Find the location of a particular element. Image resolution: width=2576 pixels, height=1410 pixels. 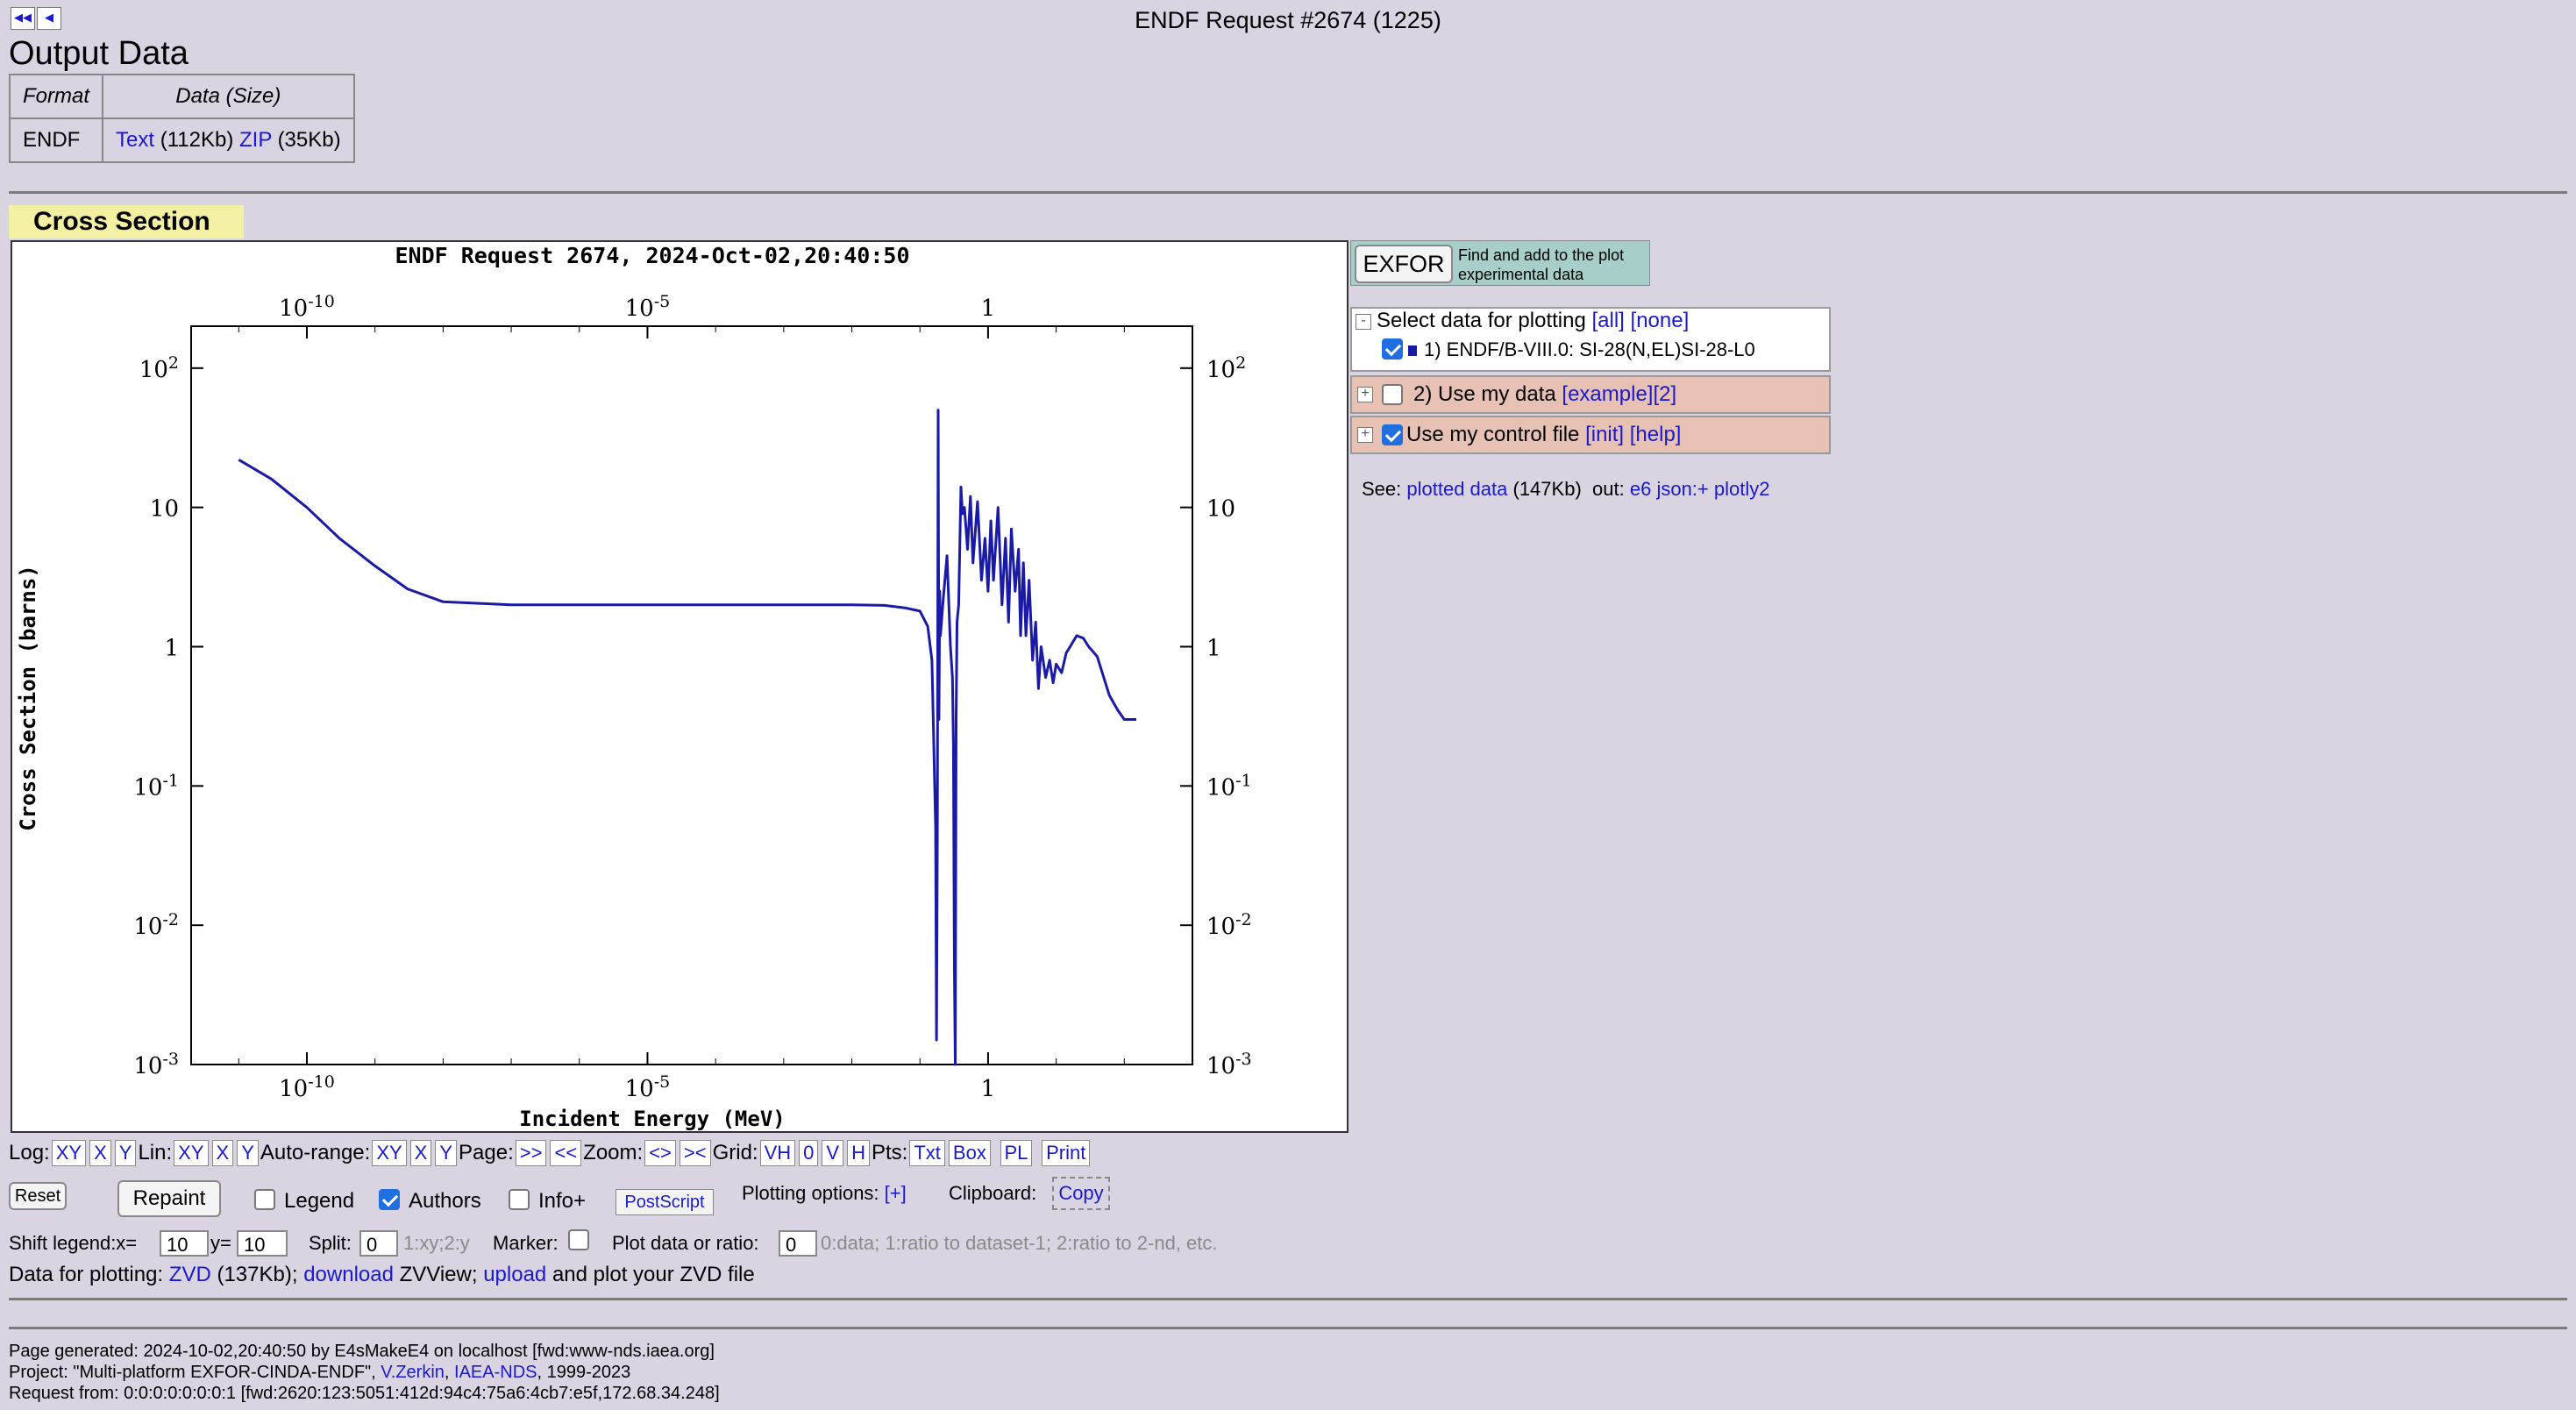

grid-label: Grid: is located at coordinates (735, 1152).